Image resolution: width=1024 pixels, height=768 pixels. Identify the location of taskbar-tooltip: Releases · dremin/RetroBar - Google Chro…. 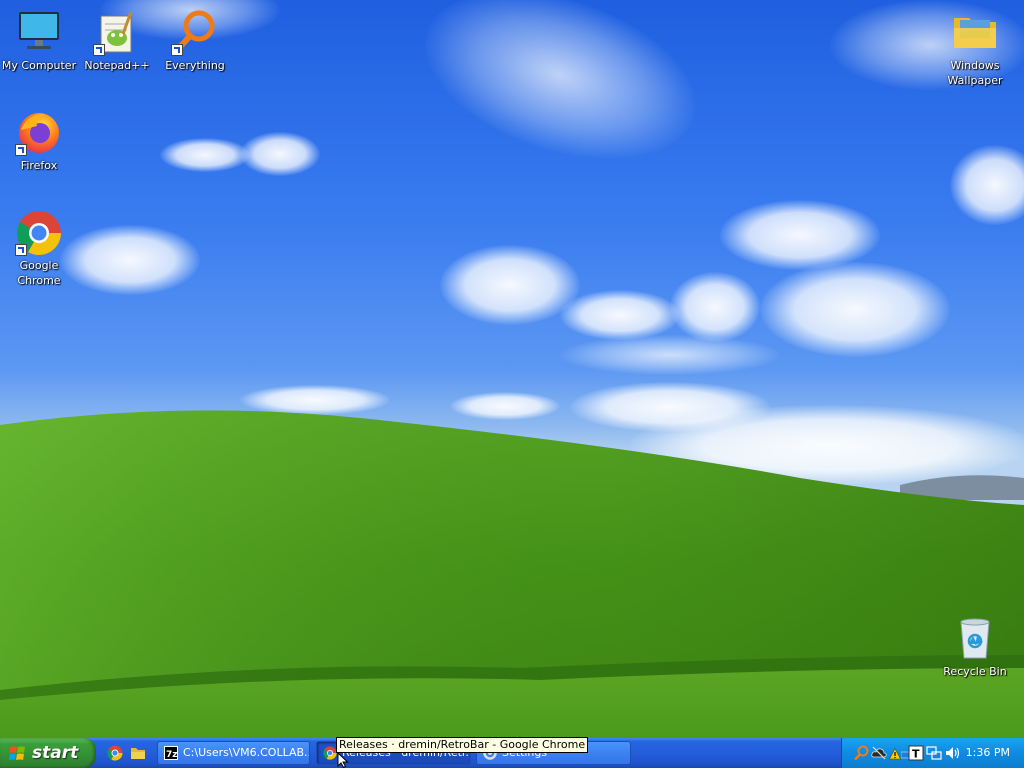
(462, 745).